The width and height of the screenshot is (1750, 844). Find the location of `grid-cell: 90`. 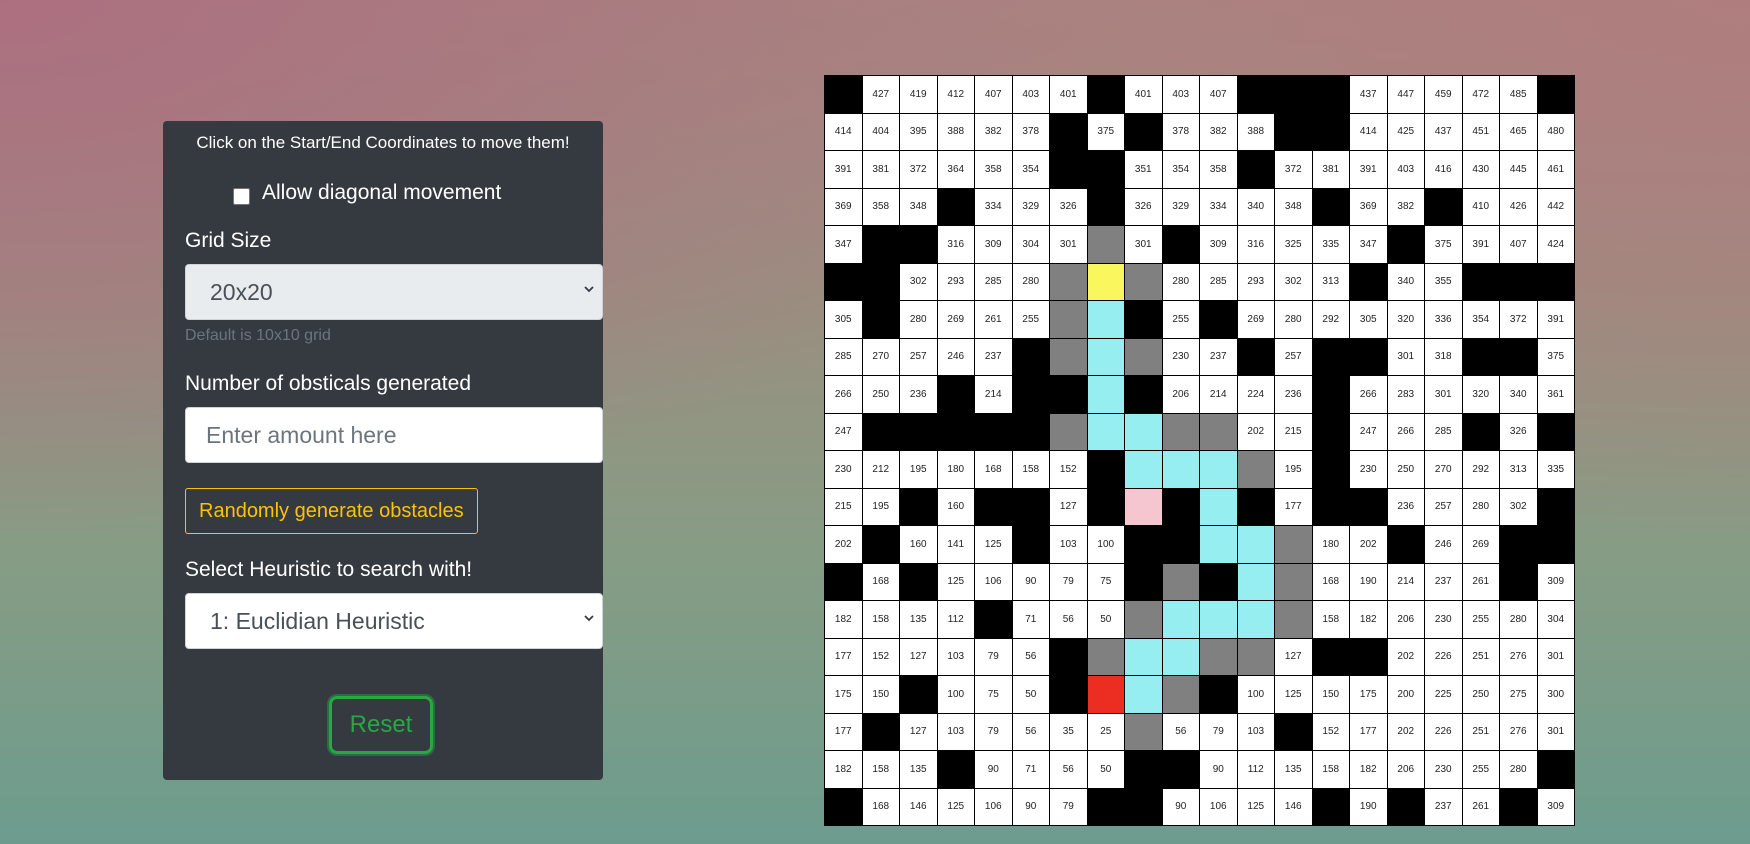

grid-cell: 90 is located at coordinates (1030, 806).